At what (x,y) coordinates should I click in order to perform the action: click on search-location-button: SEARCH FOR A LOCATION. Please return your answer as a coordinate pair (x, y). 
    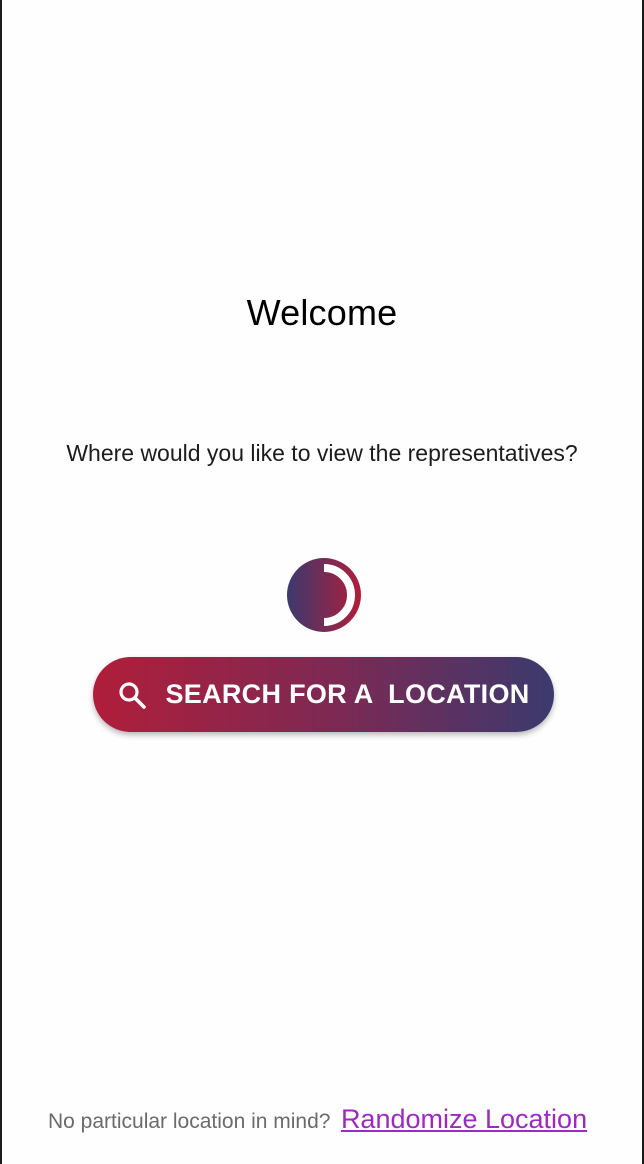
    Looking at the image, I should click on (323, 694).